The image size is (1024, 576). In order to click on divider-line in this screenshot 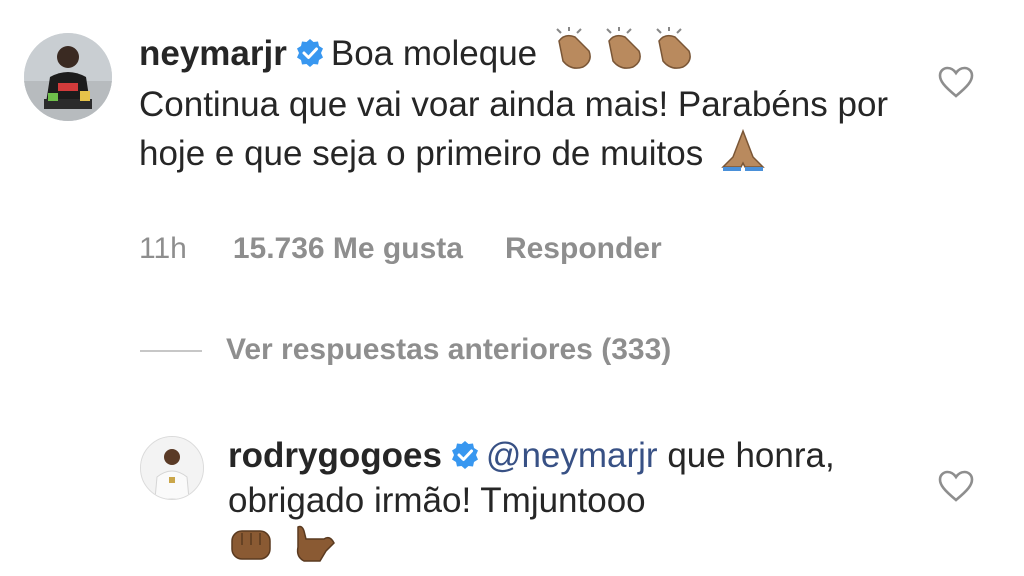, I will do `click(171, 351)`.